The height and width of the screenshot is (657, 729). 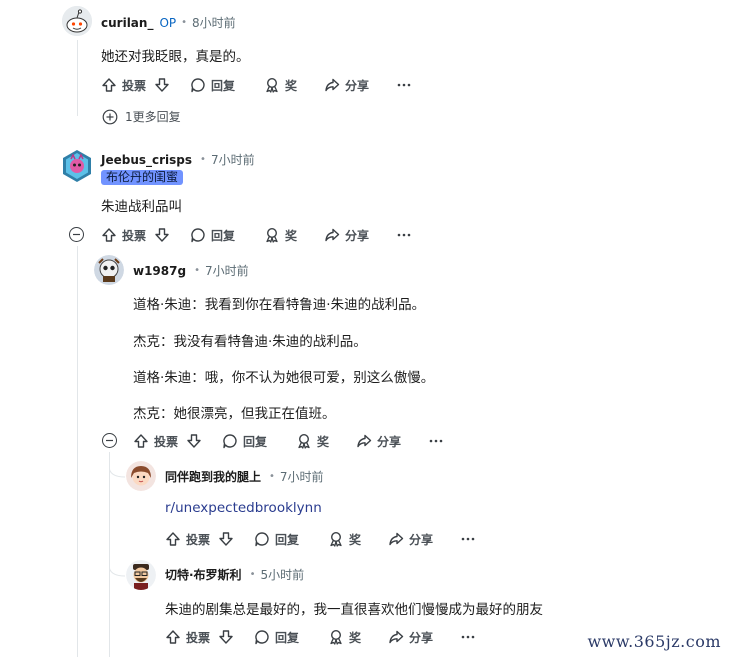 I want to click on hexagon-avatar-icon, so click(x=77, y=166).